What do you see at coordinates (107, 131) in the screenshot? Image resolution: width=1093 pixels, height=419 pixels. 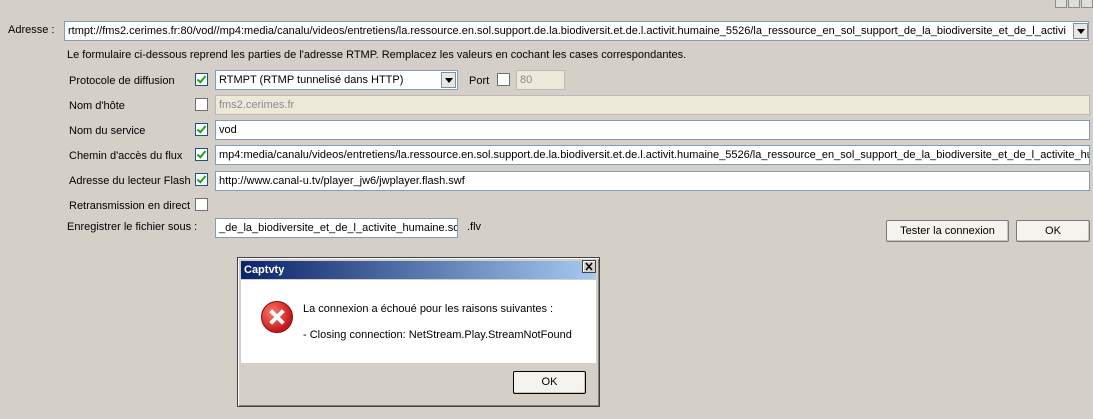 I see `service-label: Nom du service` at bounding box center [107, 131].